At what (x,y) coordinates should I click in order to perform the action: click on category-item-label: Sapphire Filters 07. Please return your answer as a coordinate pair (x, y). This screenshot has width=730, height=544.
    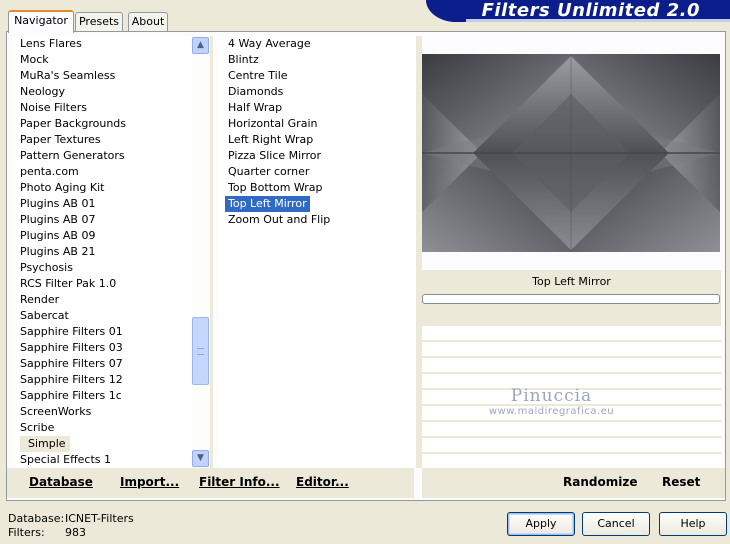
    Looking at the image, I should click on (71, 363).